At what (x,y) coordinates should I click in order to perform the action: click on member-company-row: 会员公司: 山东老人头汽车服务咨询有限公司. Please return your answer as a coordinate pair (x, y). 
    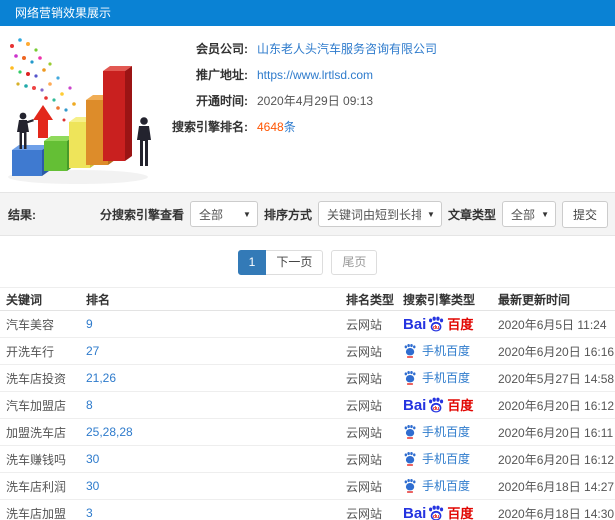
    Looking at the image, I should click on (388, 49).